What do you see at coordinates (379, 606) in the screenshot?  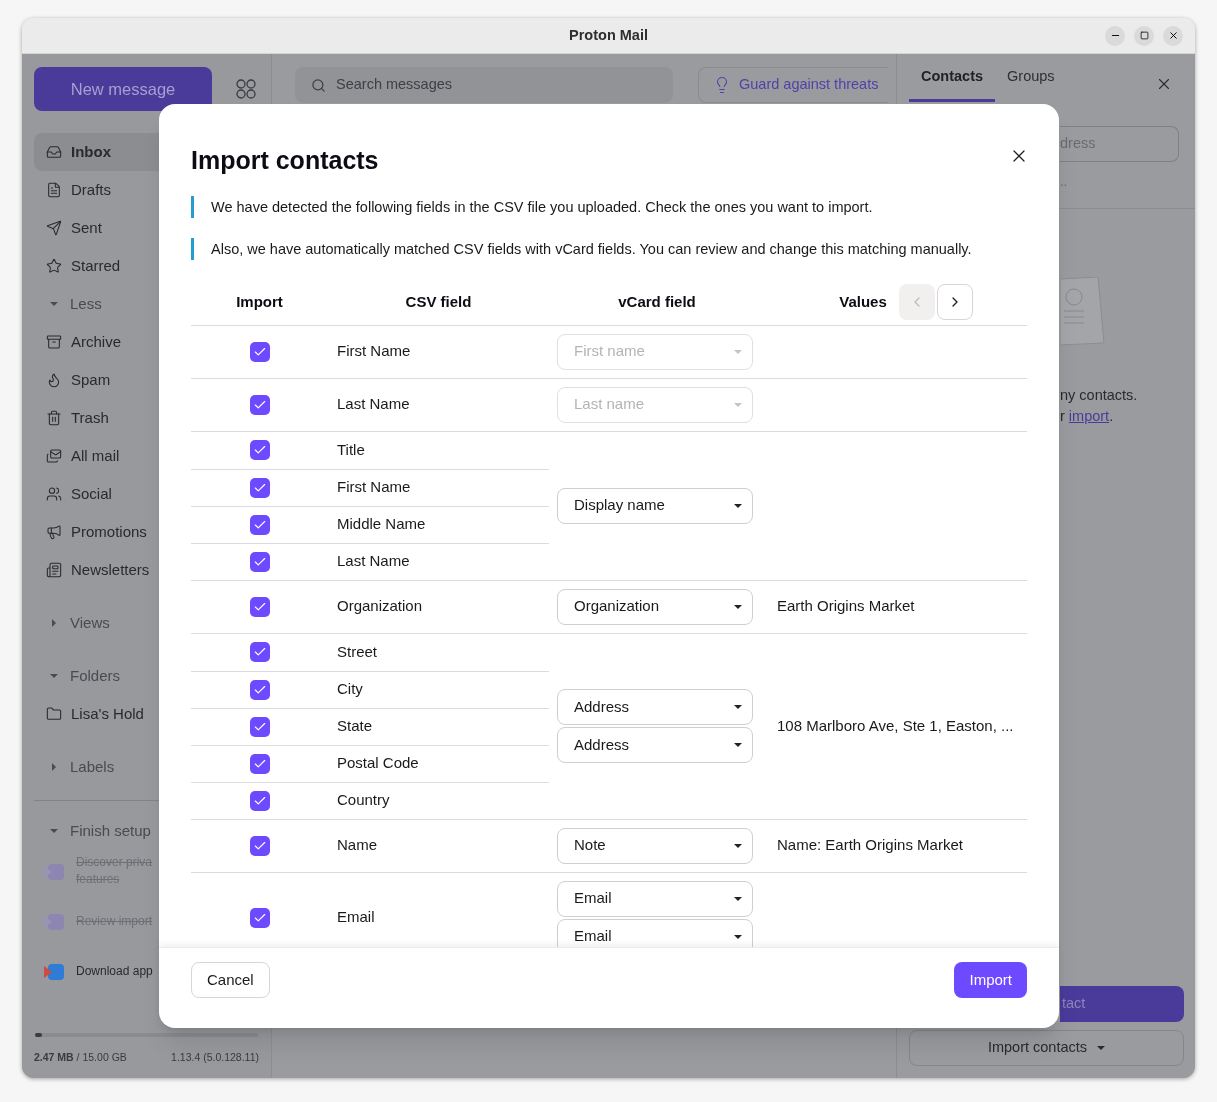 I see `csv-field-name: Organization` at bounding box center [379, 606].